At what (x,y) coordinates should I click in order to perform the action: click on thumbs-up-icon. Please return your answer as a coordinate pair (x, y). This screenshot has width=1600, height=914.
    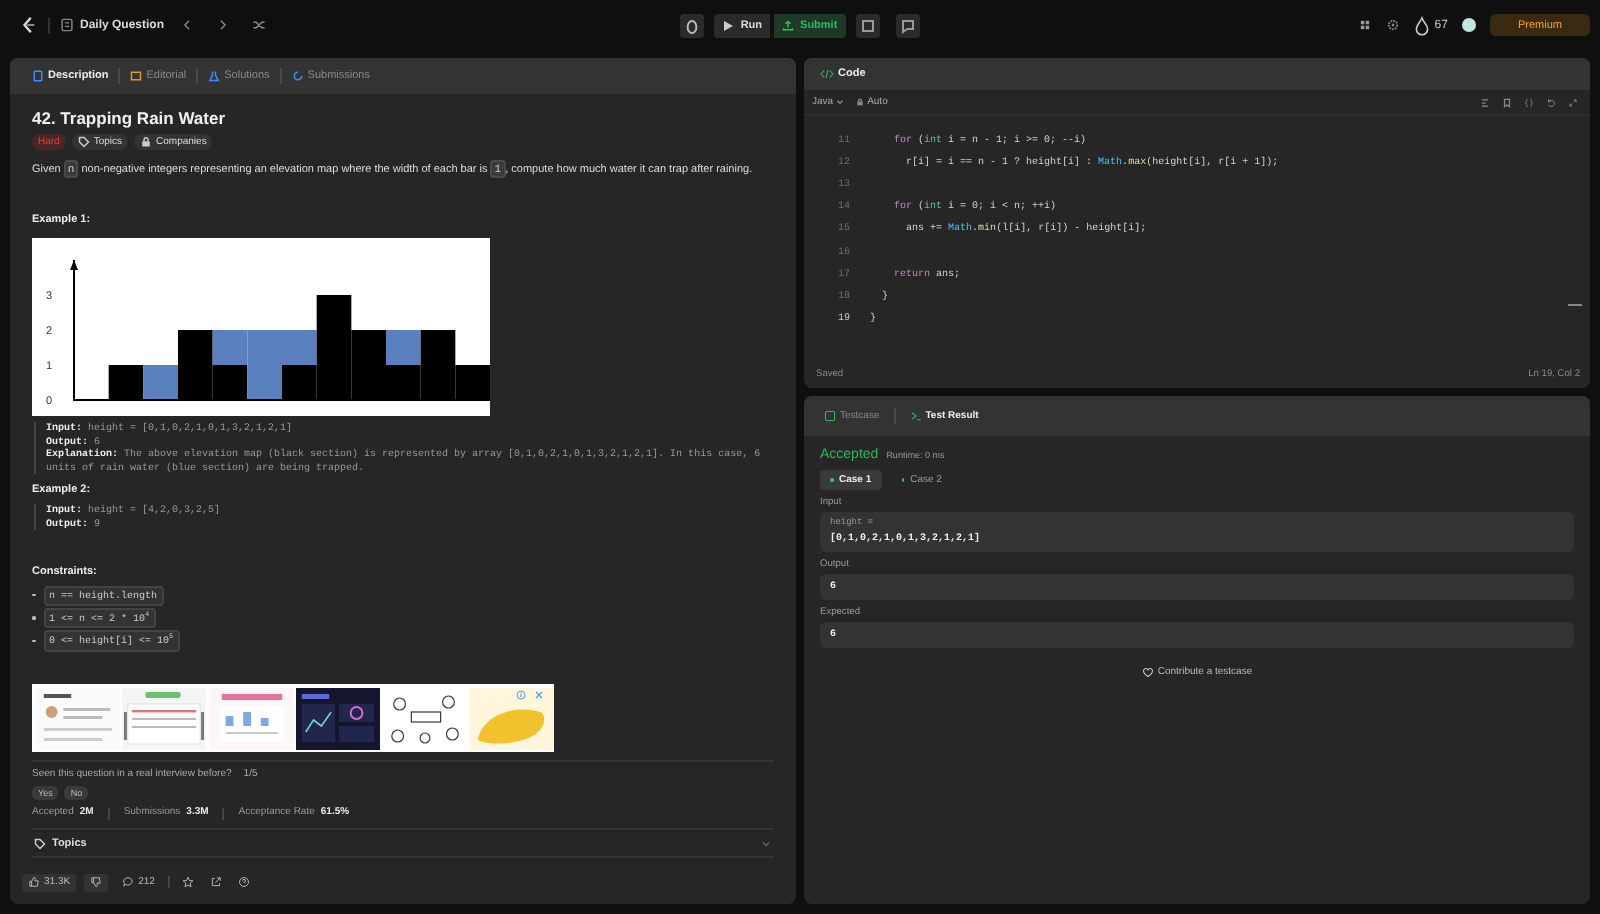
    Looking at the image, I should click on (34, 882).